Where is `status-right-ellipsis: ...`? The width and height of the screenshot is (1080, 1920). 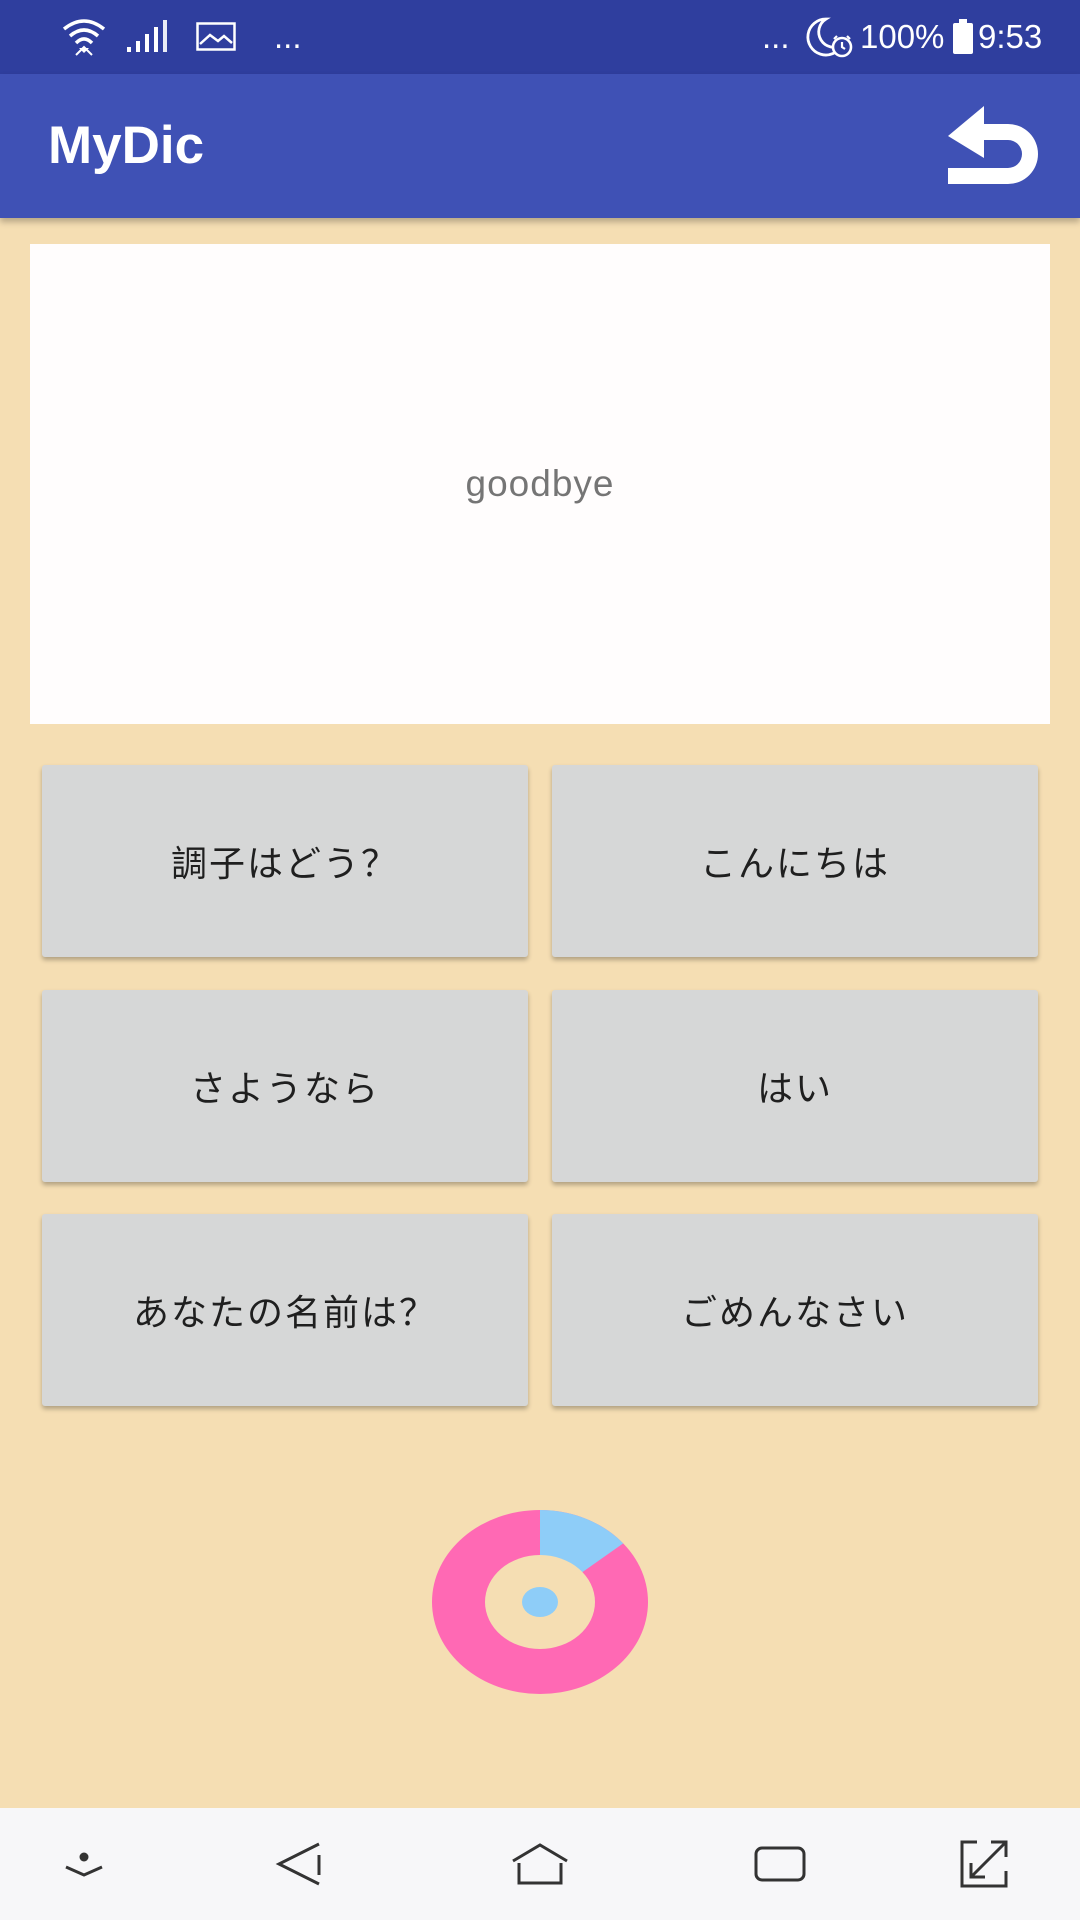
status-right-ellipsis: ... is located at coordinates (776, 36).